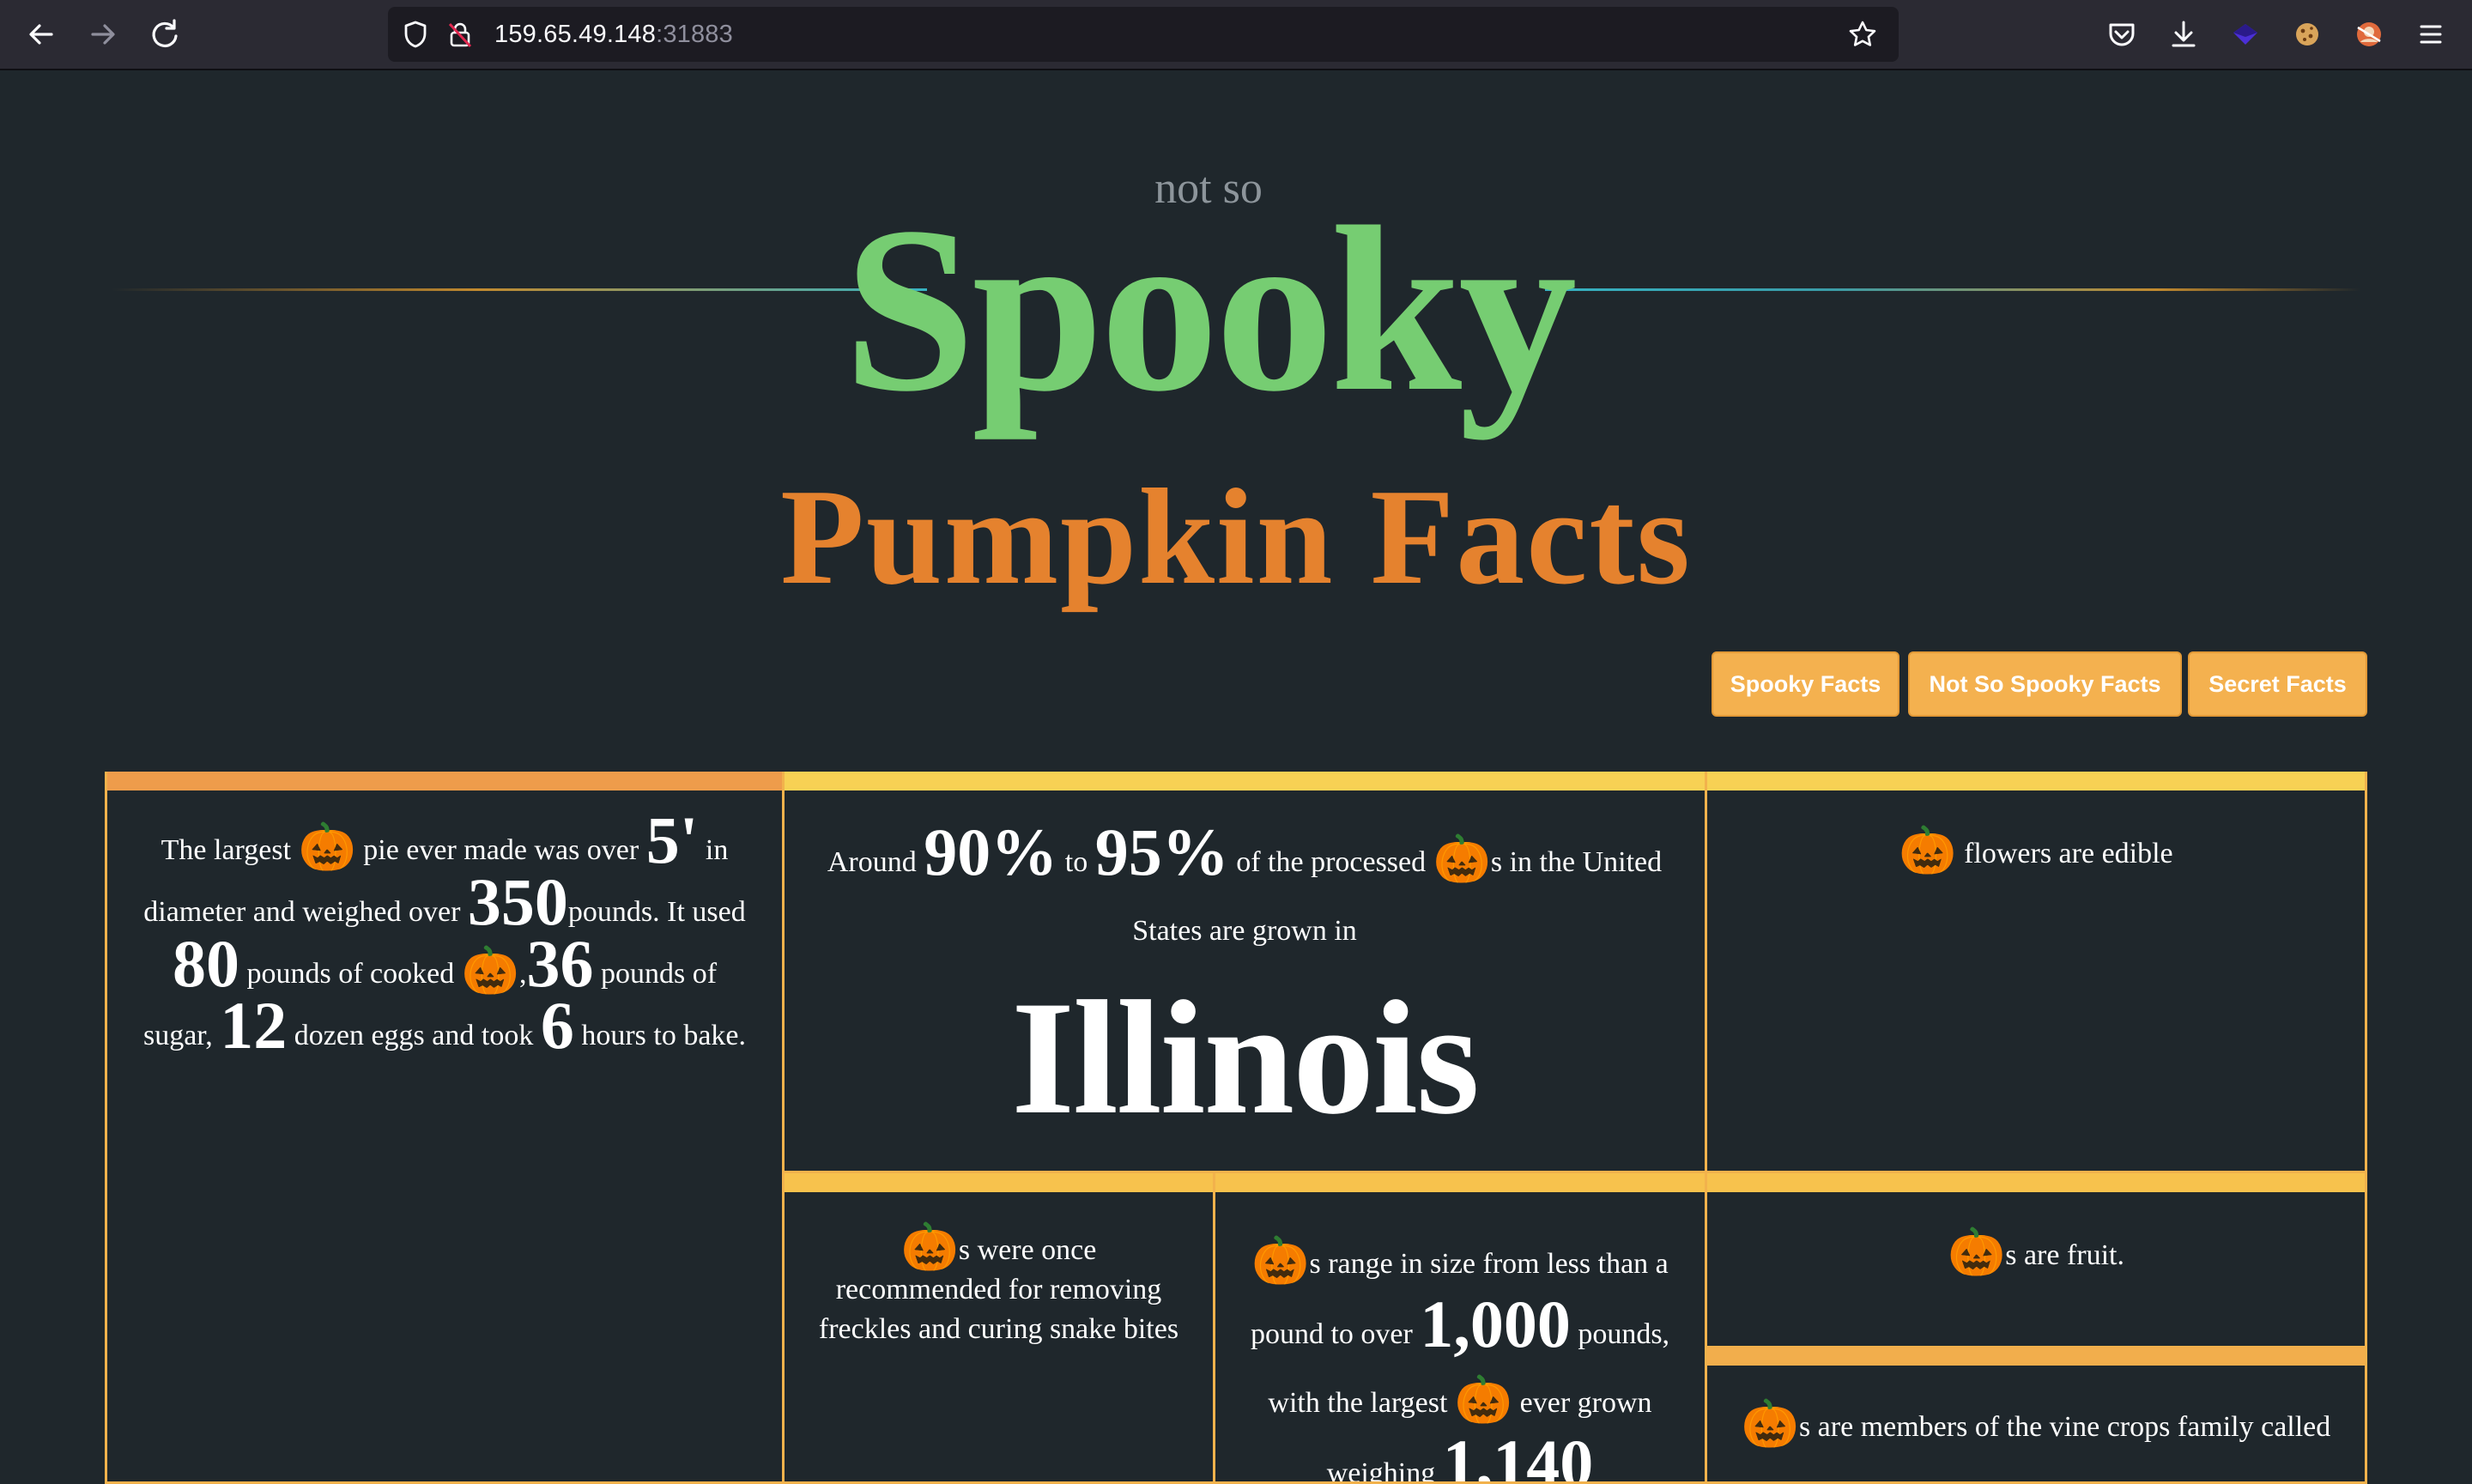  Describe the element at coordinates (664, 1035) in the screenshot. I see `fact-text-part: hours to bake.` at that location.